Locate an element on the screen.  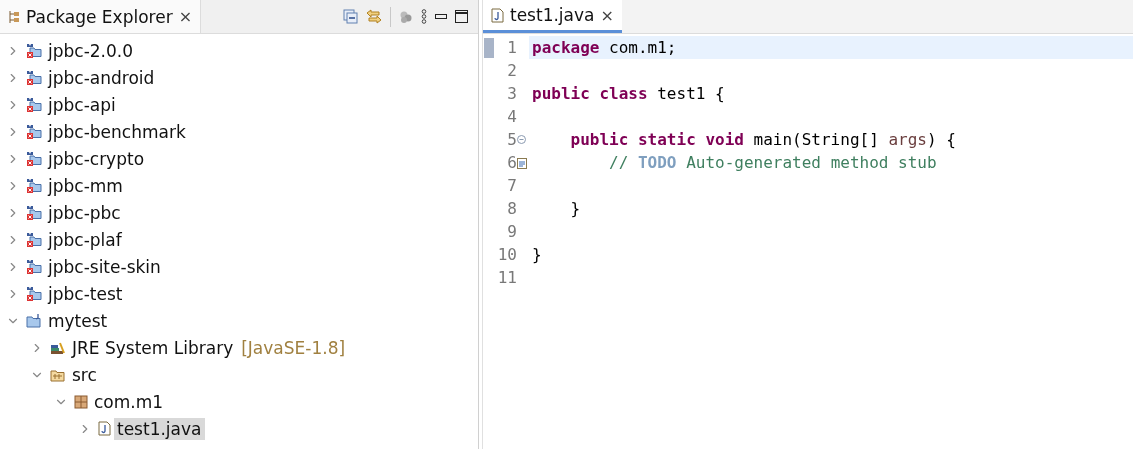
tree-item: jpbc-benchmark is located at coordinates (117, 131).